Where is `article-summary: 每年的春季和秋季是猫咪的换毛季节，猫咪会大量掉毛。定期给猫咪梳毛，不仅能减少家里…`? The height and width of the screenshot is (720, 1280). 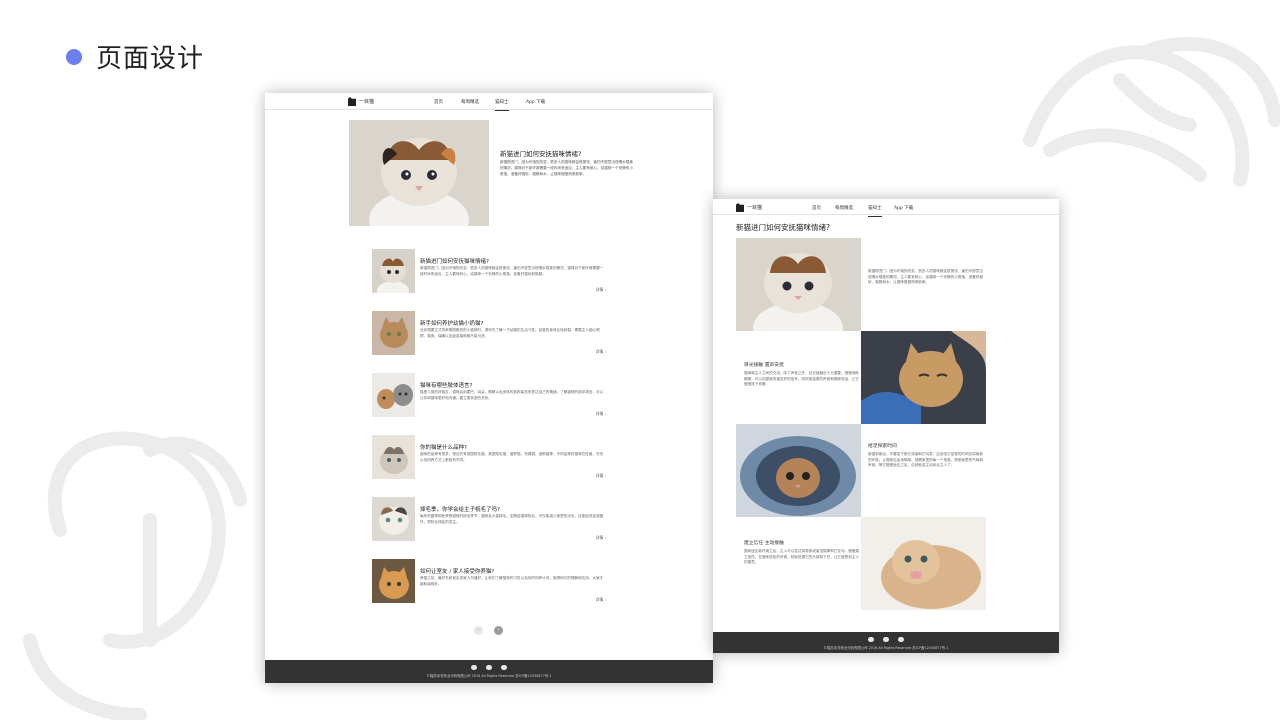 article-summary: 每年的春季和秋季是猫咪的换毛季节，猫咪会大量掉毛。定期给猫咪梳毛，不仅能减少家里… is located at coordinates (512, 519).